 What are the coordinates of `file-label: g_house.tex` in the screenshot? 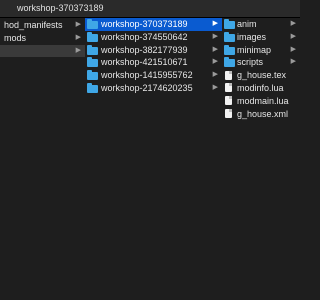 It's located at (262, 75).